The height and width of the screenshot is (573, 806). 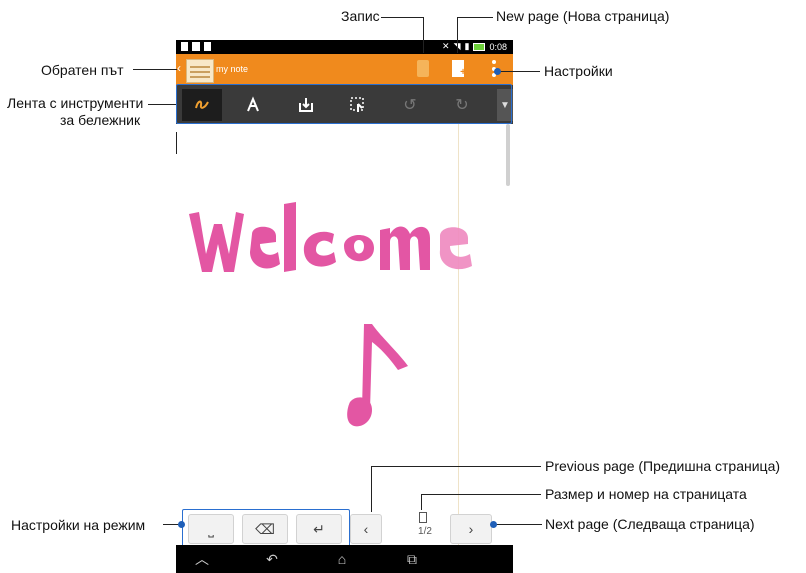 I want to click on store-icon, so click(x=207, y=46).